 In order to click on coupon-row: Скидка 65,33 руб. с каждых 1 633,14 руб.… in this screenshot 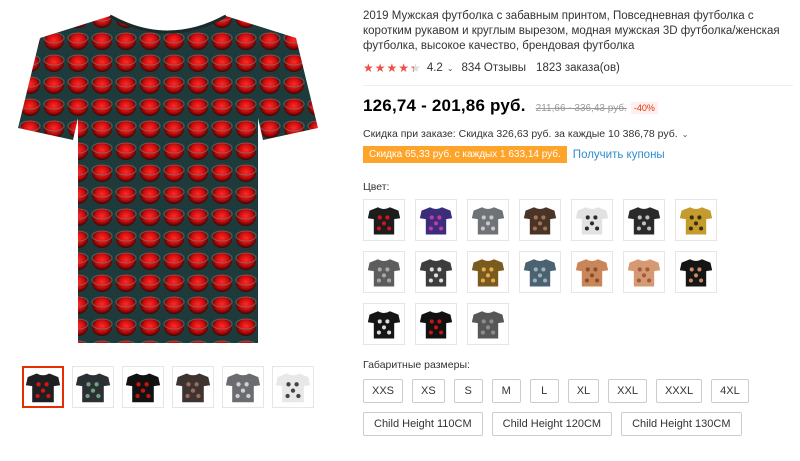, I will do `click(578, 154)`.